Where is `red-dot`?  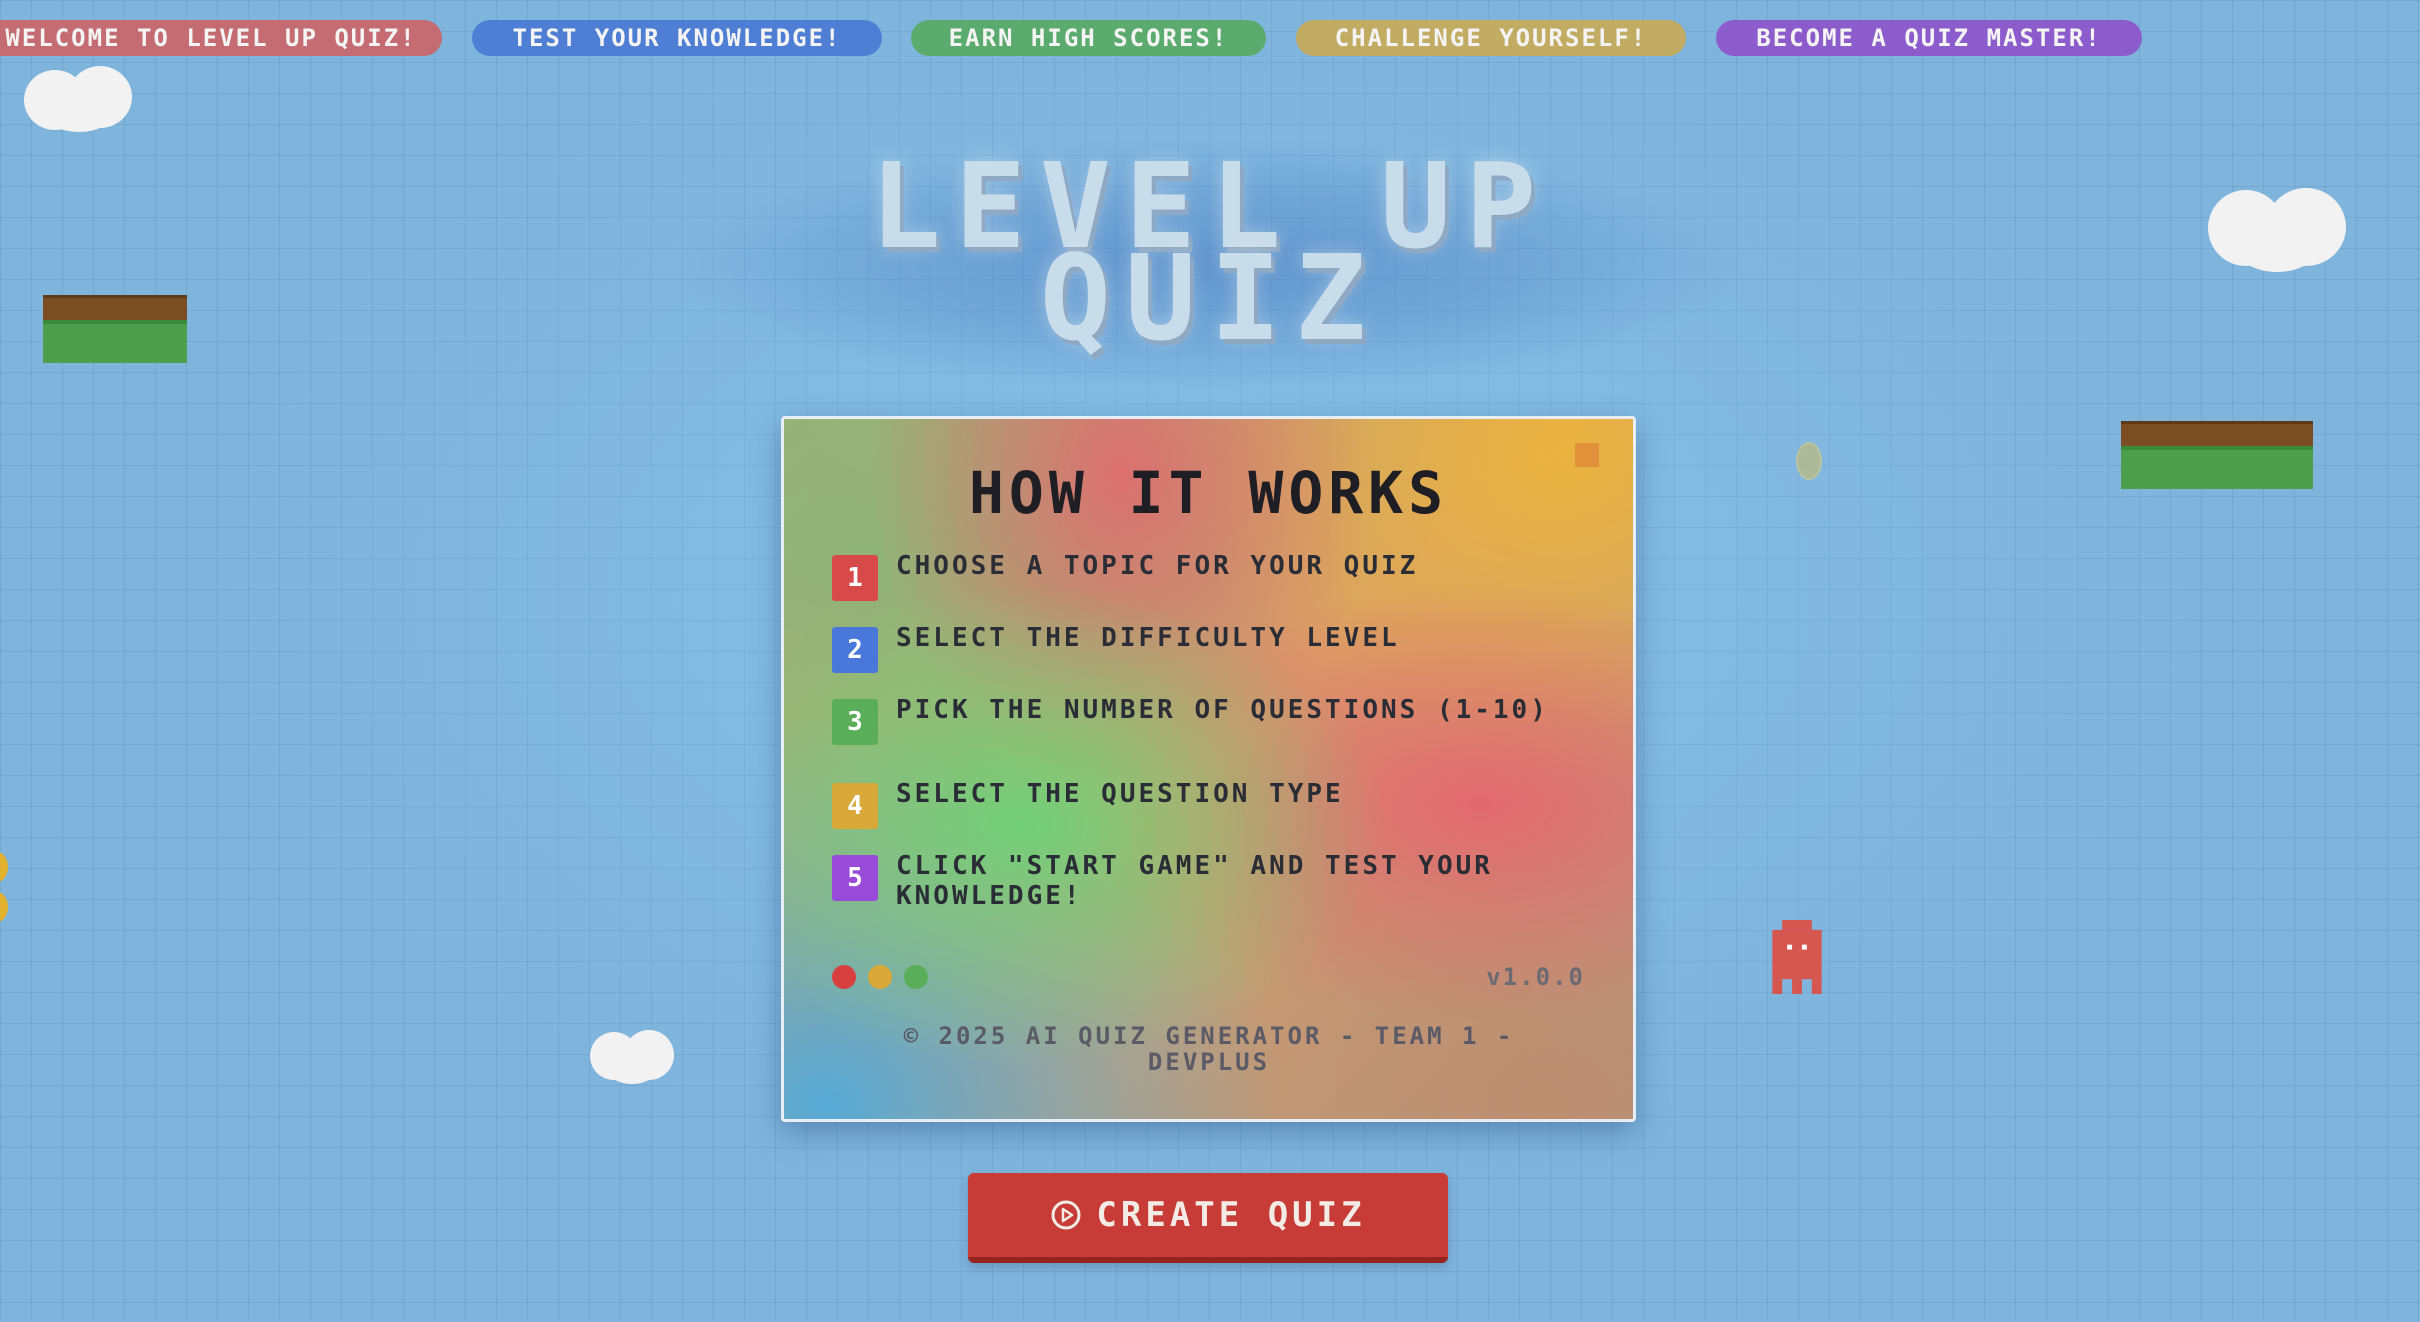 red-dot is located at coordinates (844, 977).